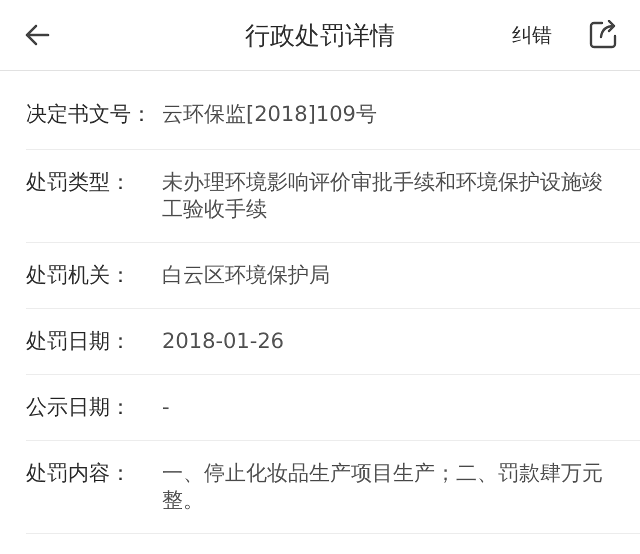 The width and height of the screenshot is (640, 554). Describe the element at coordinates (37, 35) in the screenshot. I see `back-icon` at that location.